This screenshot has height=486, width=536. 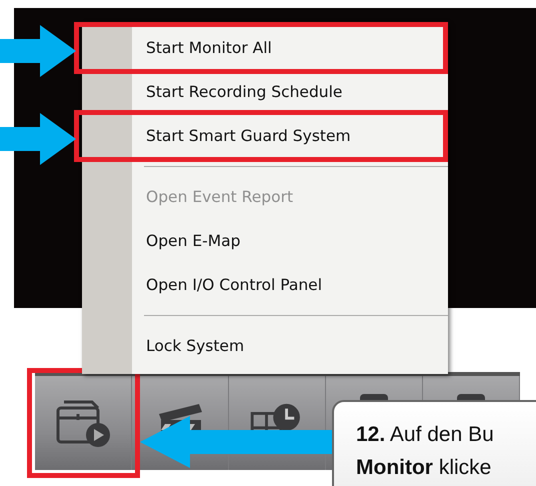 I want to click on menu-item: Start Monitor All, so click(x=265, y=48).